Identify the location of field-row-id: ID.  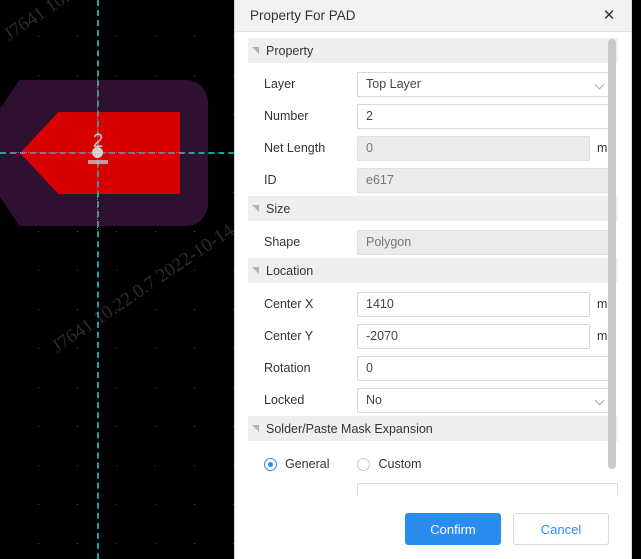
(433, 180).